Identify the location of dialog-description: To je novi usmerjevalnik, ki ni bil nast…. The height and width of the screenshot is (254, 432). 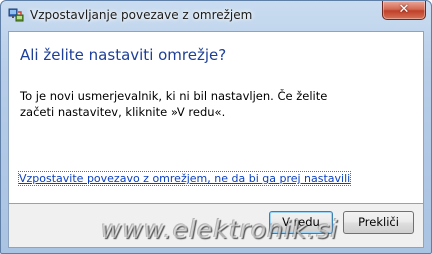
(174, 104).